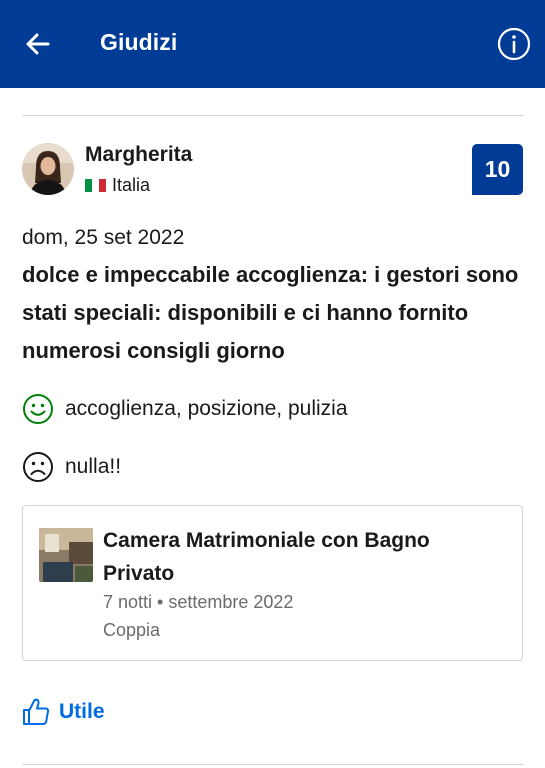 Image resolution: width=545 pixels, height=768 pixels. What do you see at coordinates (95, 185) in the screenshot?
I see `italy-flag-icon` at bounding box center [95, 185].